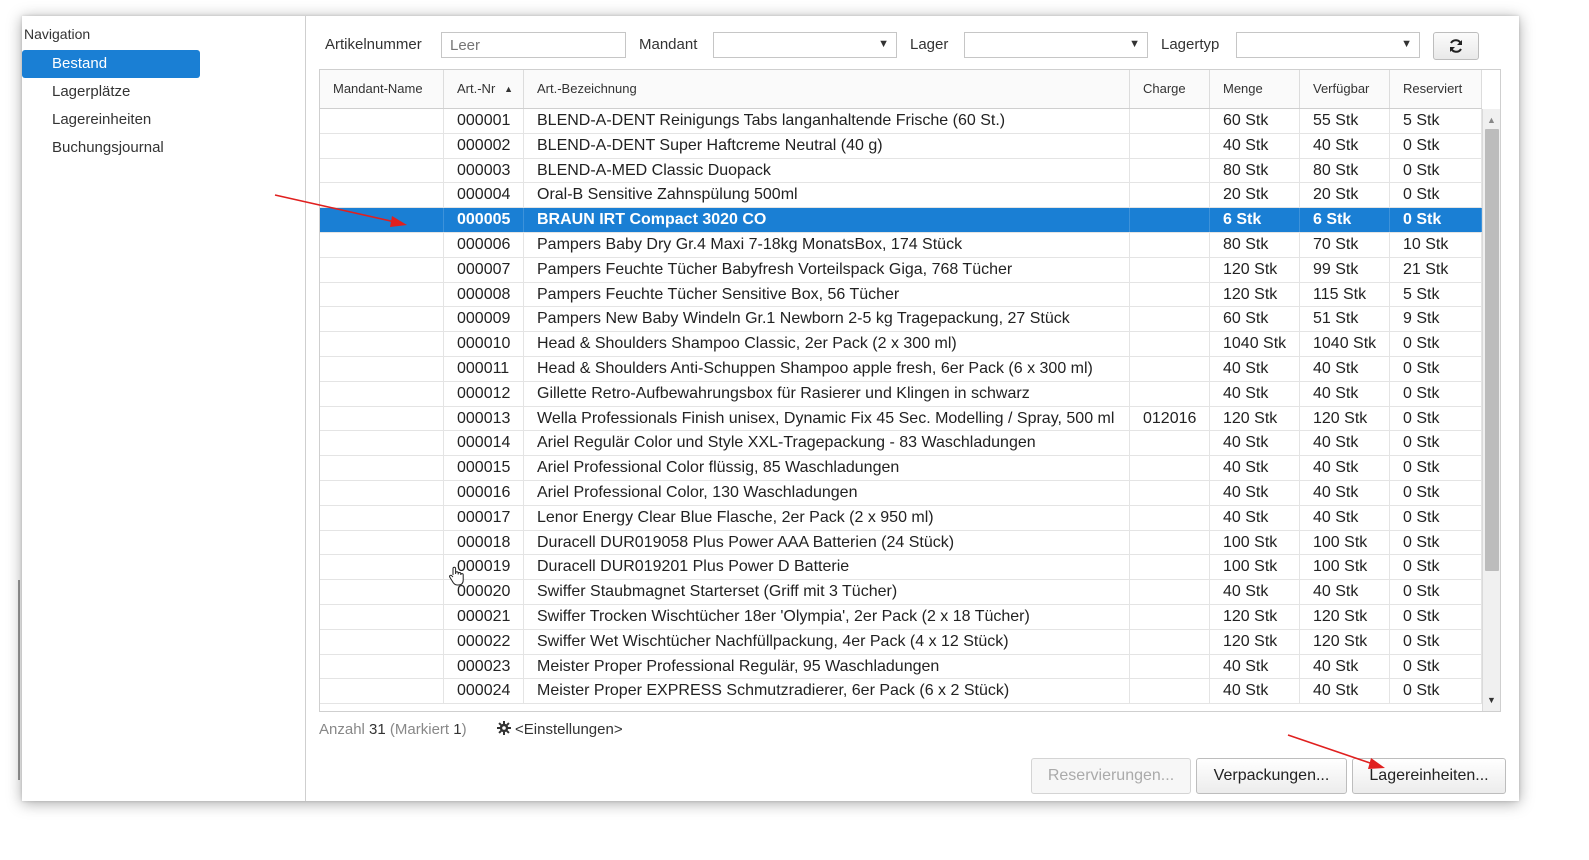  I want to click on artikelnummer-label: Artikelnummer, so click(373, 44).